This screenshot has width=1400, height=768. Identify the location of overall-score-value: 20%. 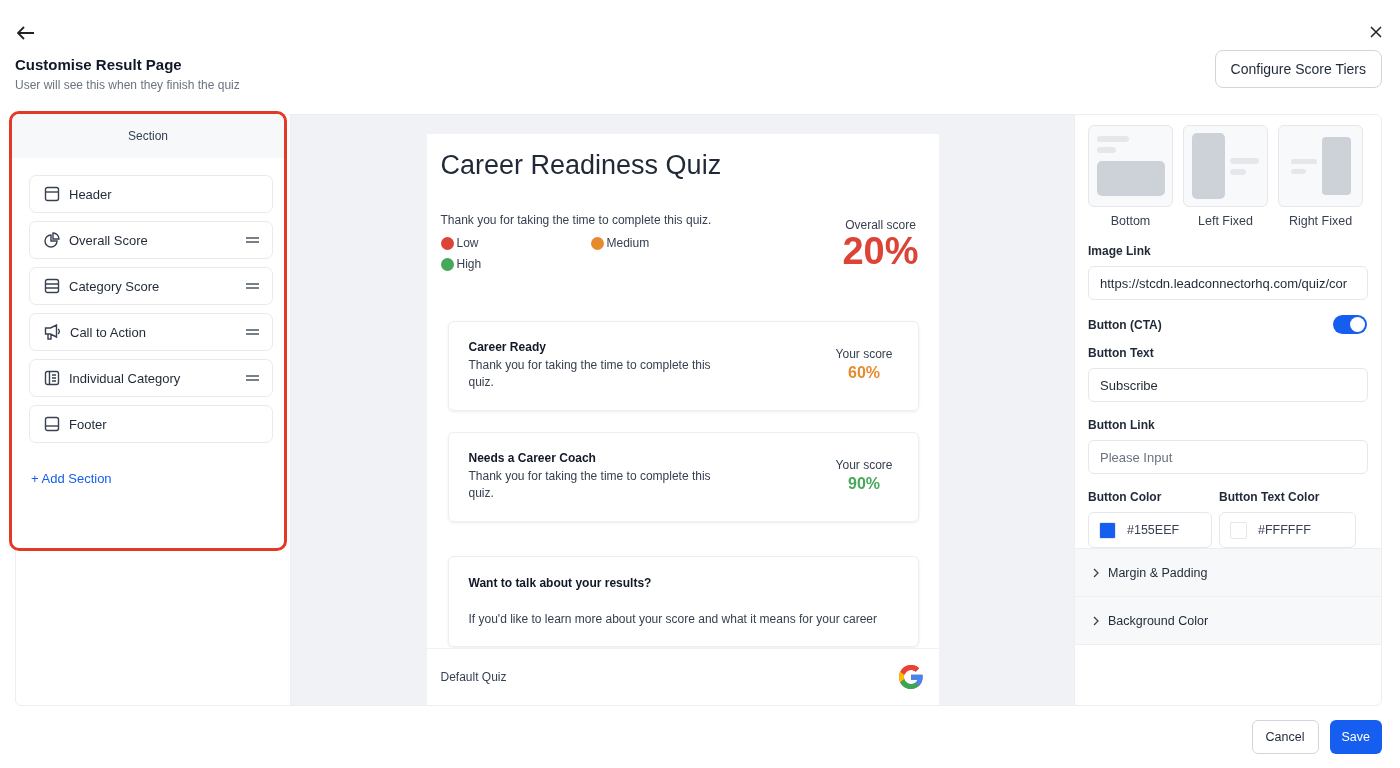
(880, 251).